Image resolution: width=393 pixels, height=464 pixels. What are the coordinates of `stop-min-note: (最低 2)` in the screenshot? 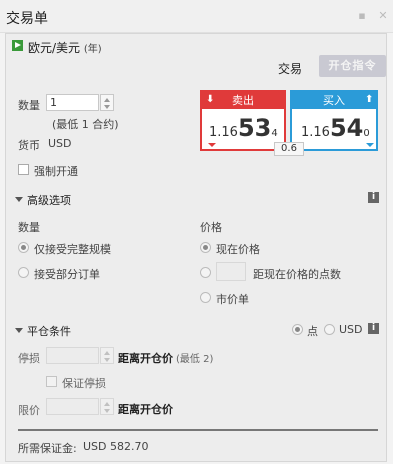 It's located at (195, 359).